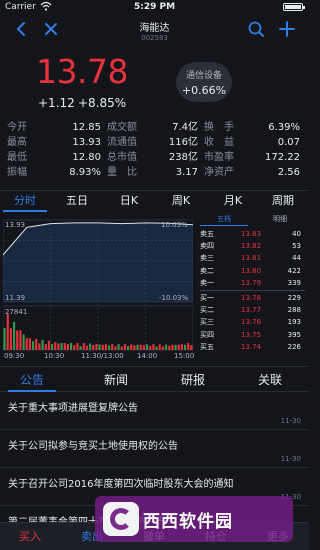  What do you see at coordinates (86, 142) in the screenshot?
I see `stat-value: 13.93` at bounding box center [86, 142].